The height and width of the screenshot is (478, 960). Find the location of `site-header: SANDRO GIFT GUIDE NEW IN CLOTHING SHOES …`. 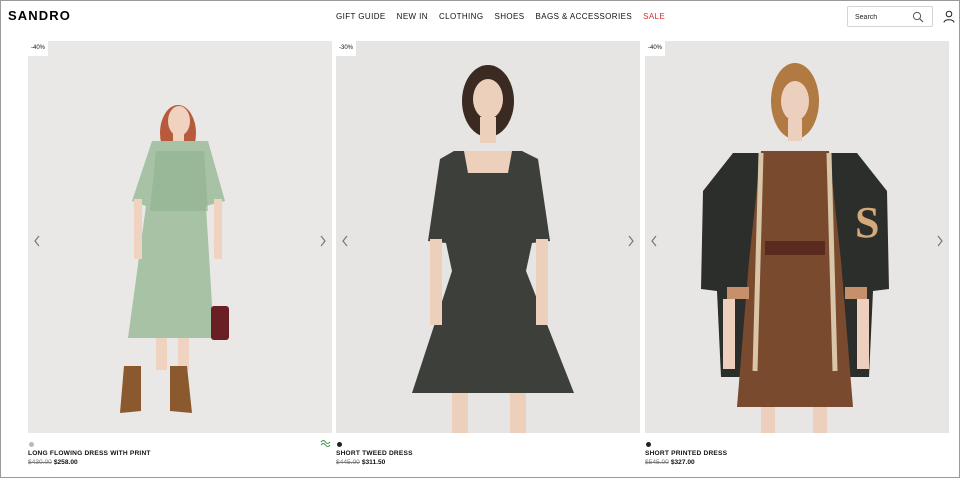

site-header: SANDRO GIFT GUIDE NEW IN CLOTHING SHOES … is located at coordinates (480, 17).